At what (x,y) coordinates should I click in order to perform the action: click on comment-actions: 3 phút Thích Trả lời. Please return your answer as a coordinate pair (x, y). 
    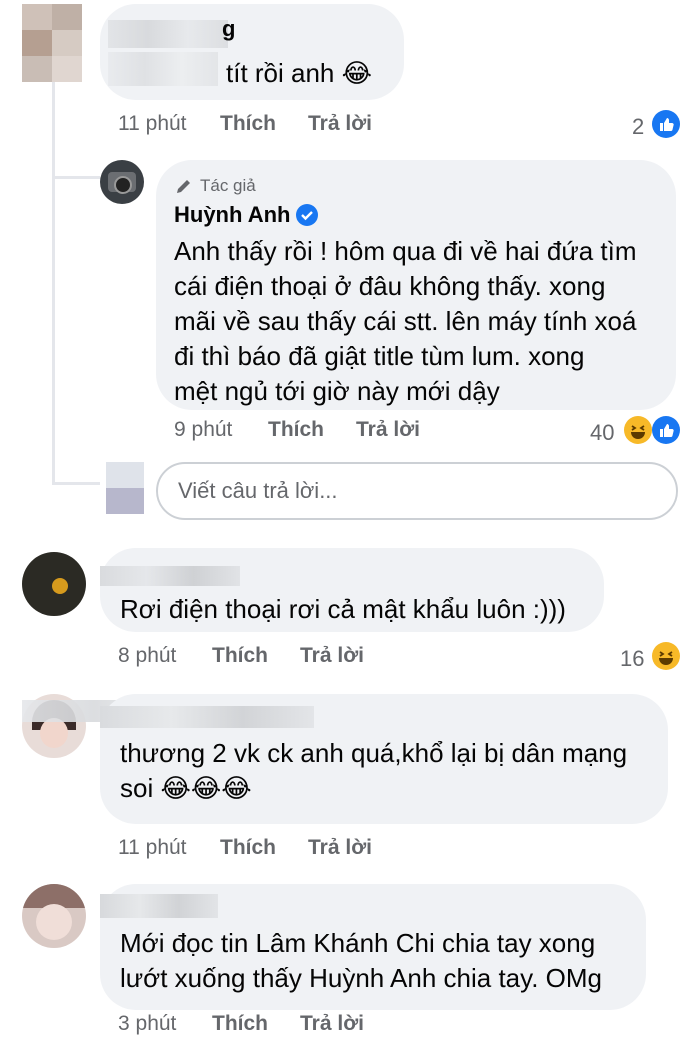
    Looking at the image, I should click on (368, 1026).